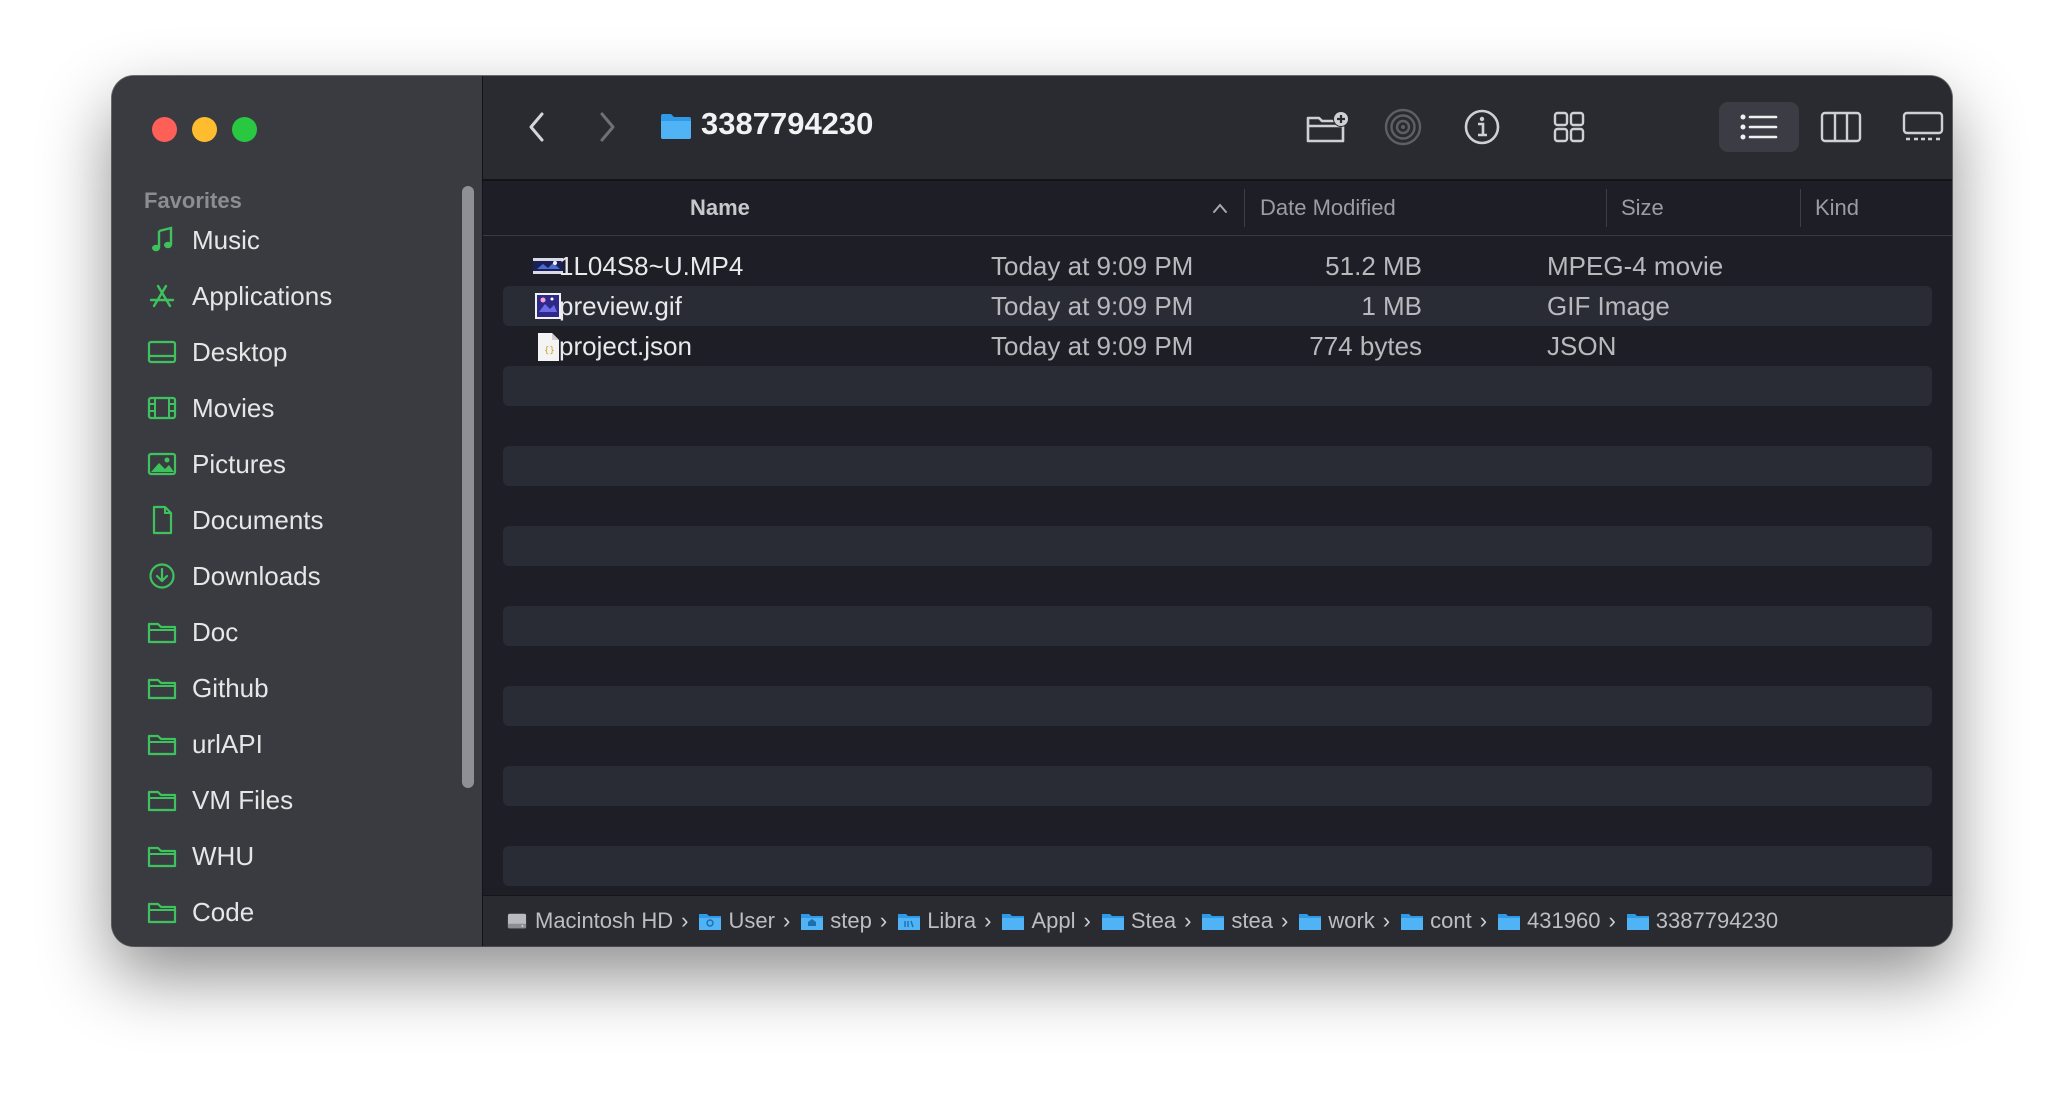  What do you see at coordinates (243, 799) in the screenshot?
I see `sidebar-item-label: VM Files` at bounding box center [243, 799].